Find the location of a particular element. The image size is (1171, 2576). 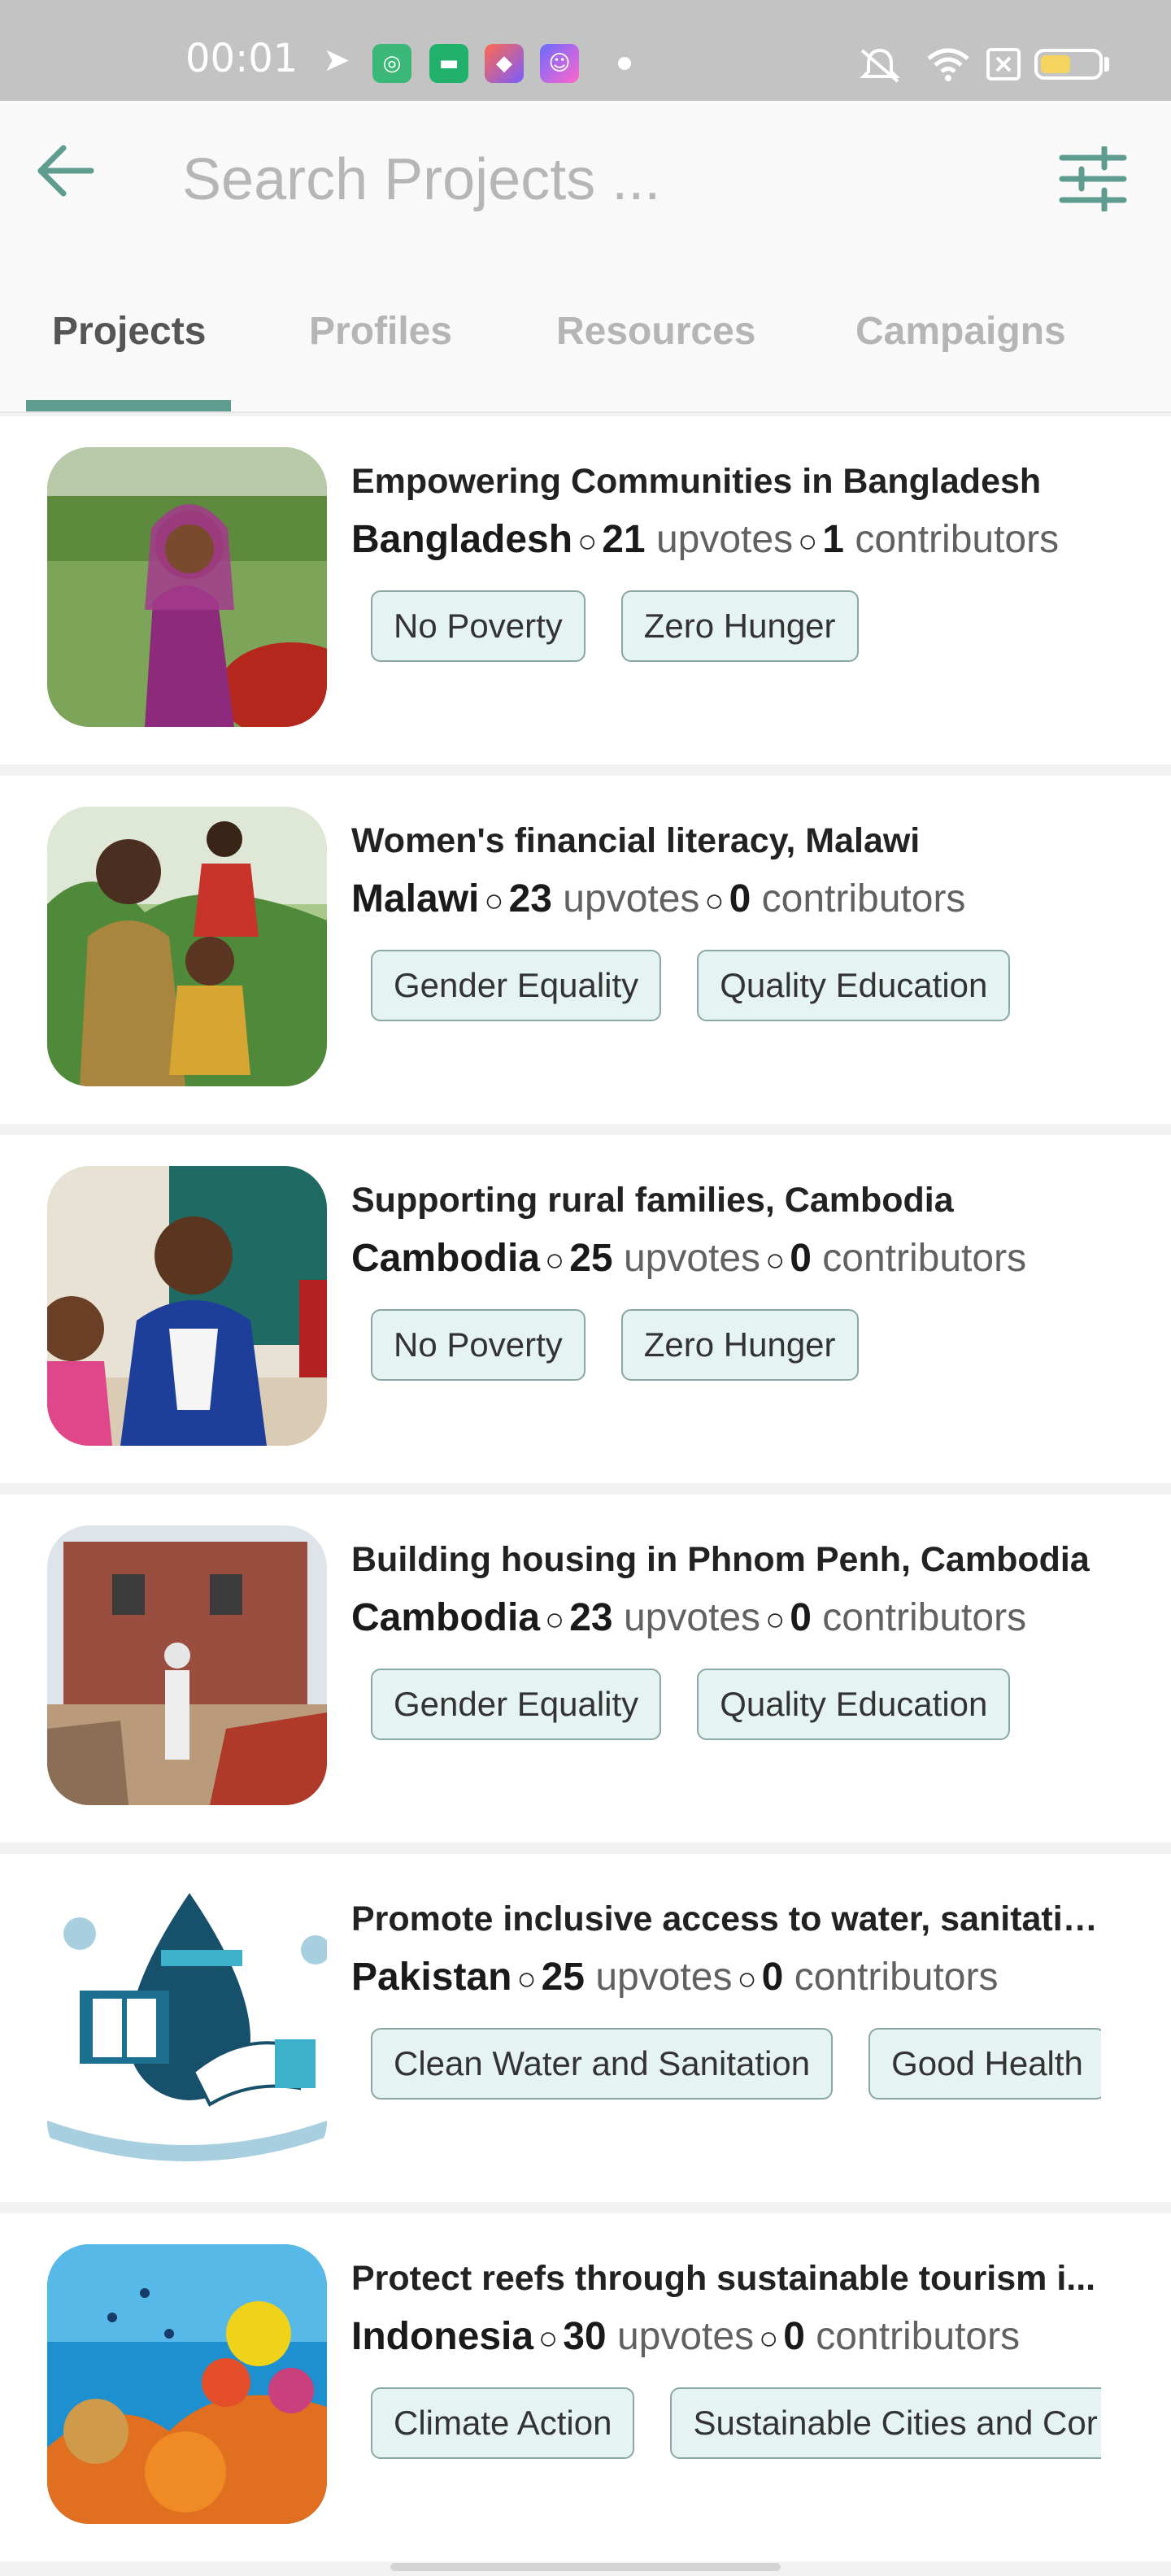

tag-list: Climate Action Sustainable Cities and Cor is located at coordinates (736, 2424).